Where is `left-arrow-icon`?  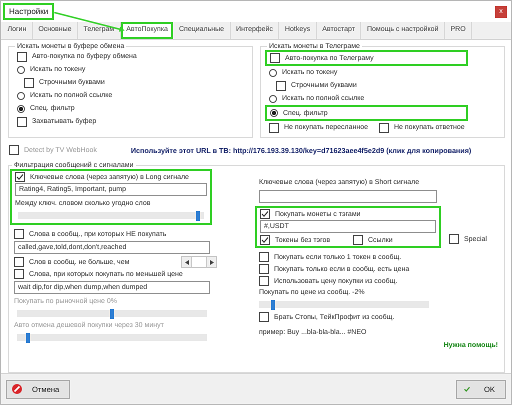
left-arrow-icon is located at coordinates (186, 262).